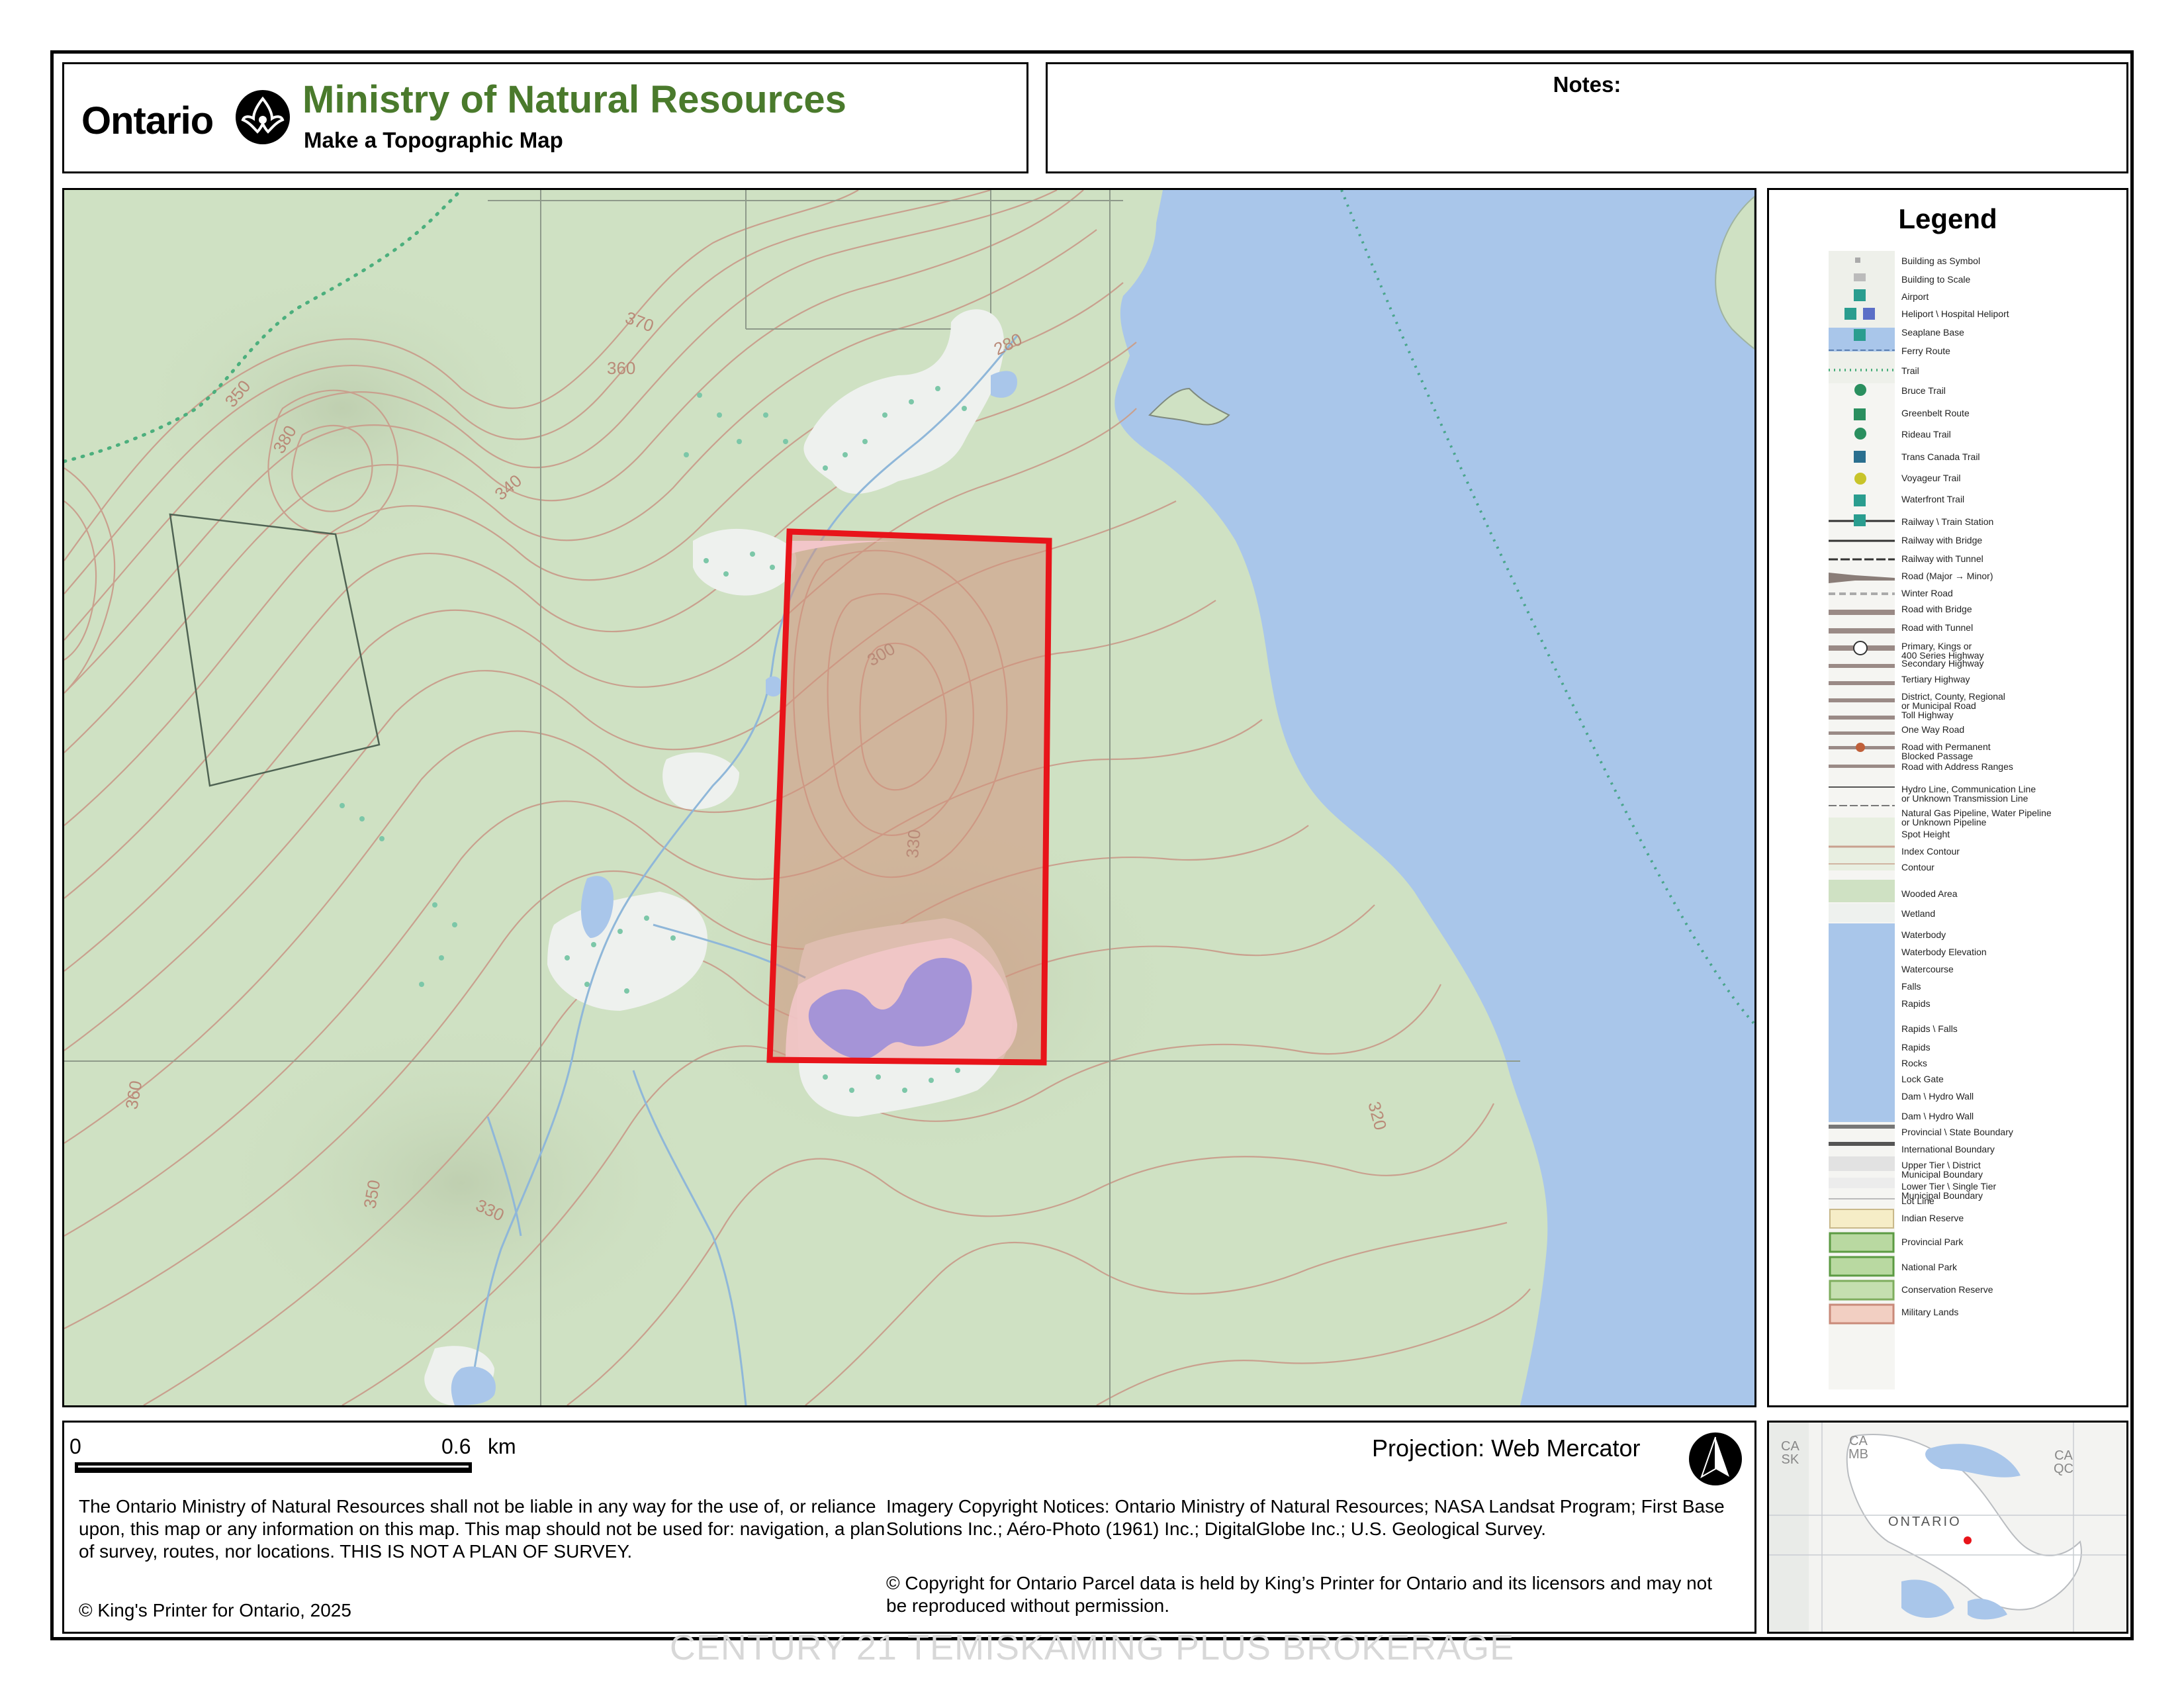  Describe the element at coordinates (1862, 612) in the screenshot. I see `road-bridge-line` at that location.